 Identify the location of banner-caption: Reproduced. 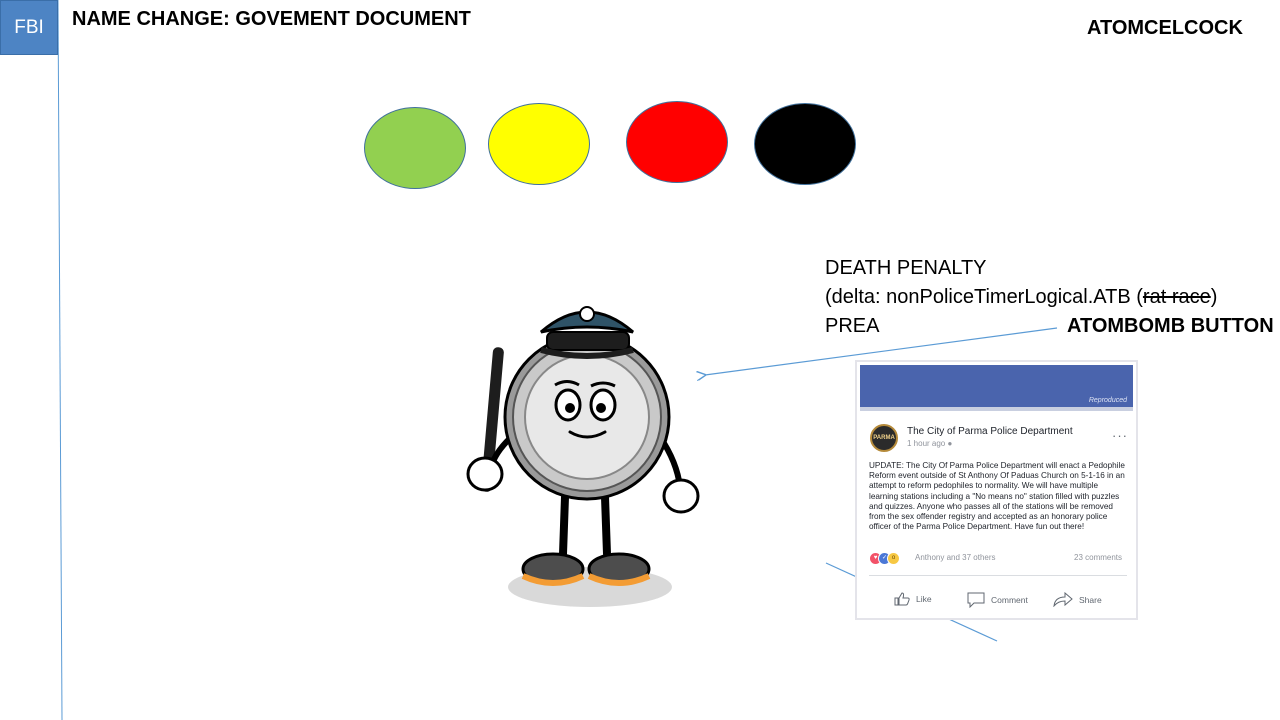
(1107, 400).